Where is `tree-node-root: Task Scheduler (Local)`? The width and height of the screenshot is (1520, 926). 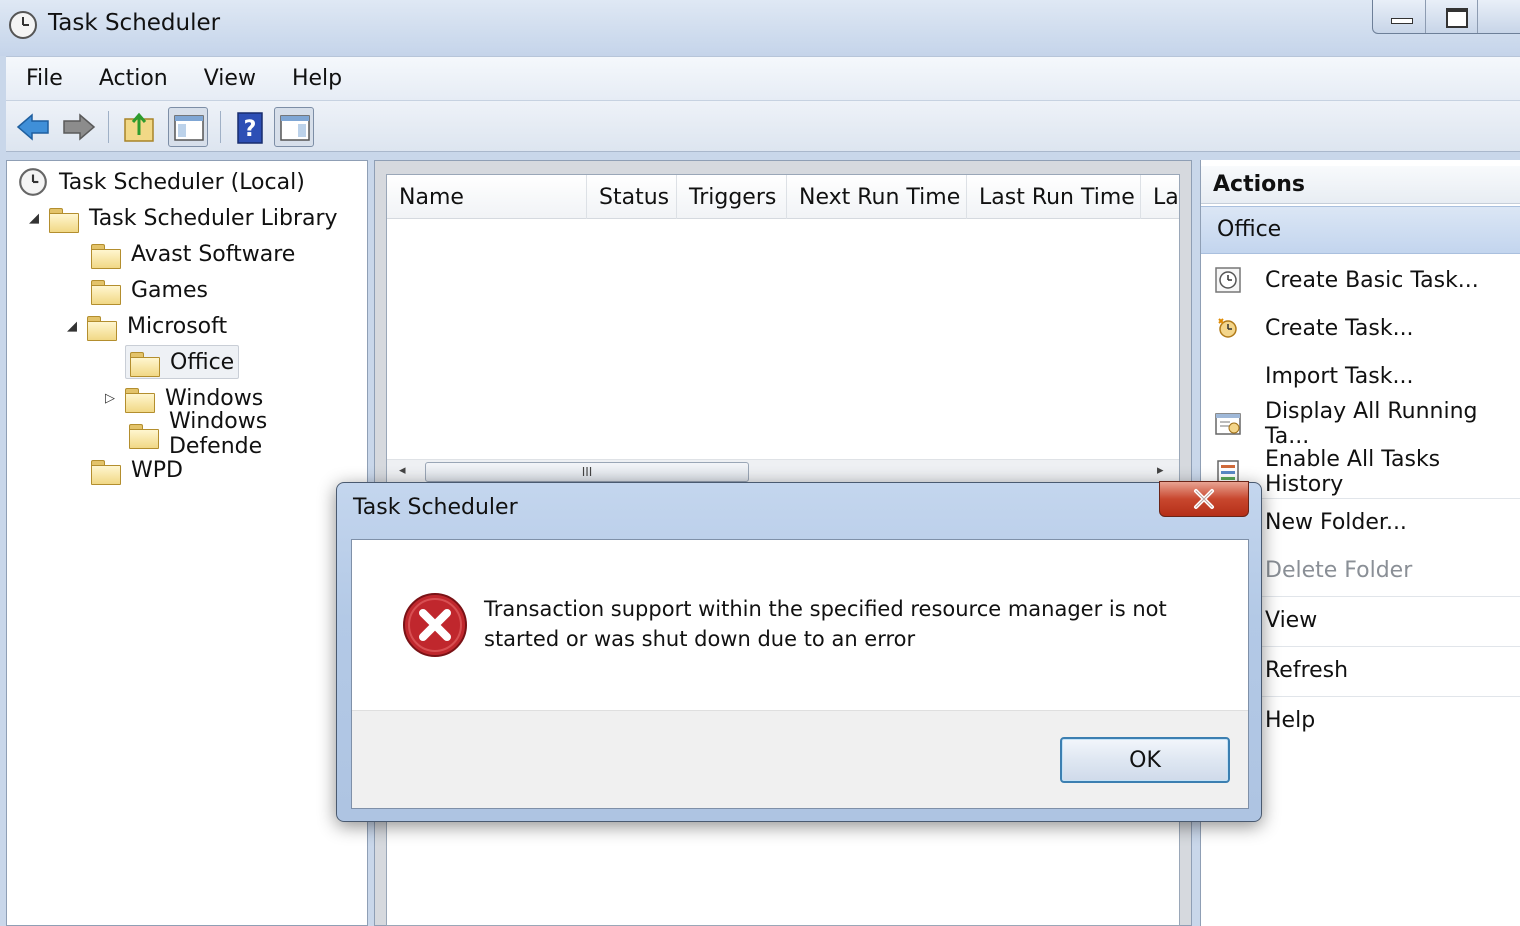 tree-node-root: Task Scheduler (Local) is located at coordinates (161, 182).